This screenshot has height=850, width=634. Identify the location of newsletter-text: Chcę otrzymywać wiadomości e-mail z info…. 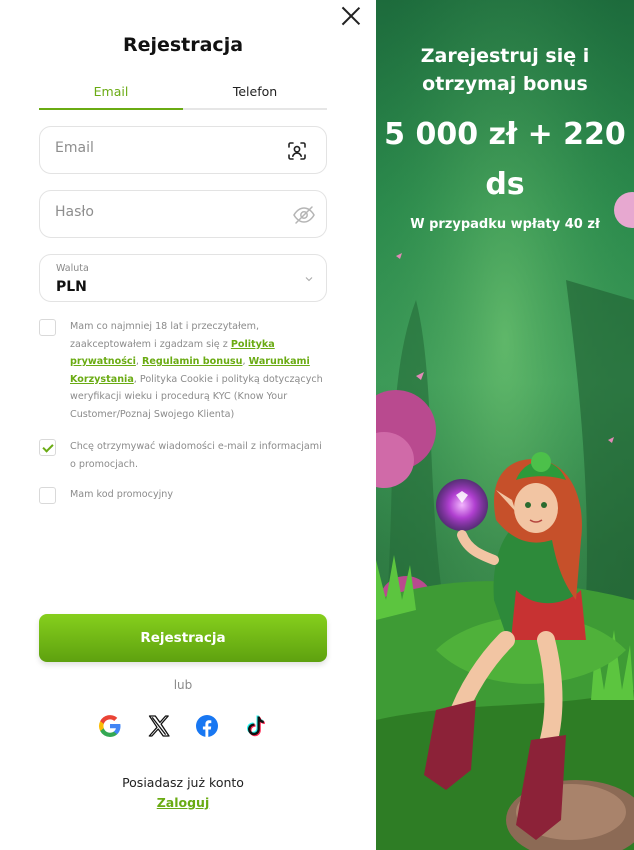
(196, 455).